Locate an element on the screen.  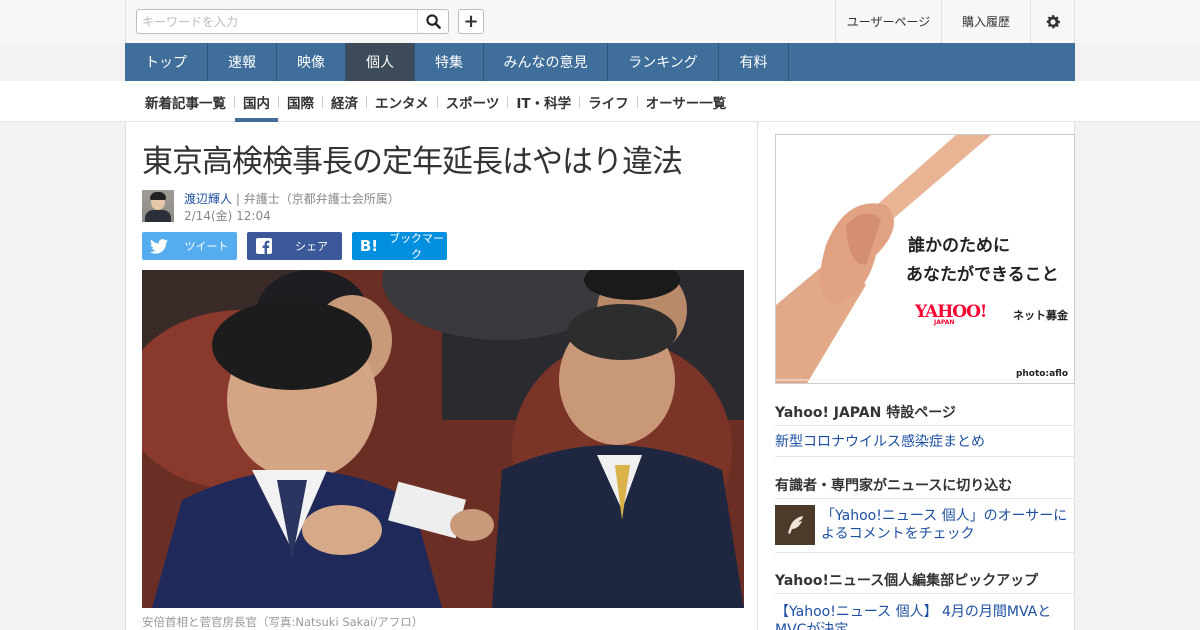
snav-item-economy: 経済 is located at coordinates (344, 101).